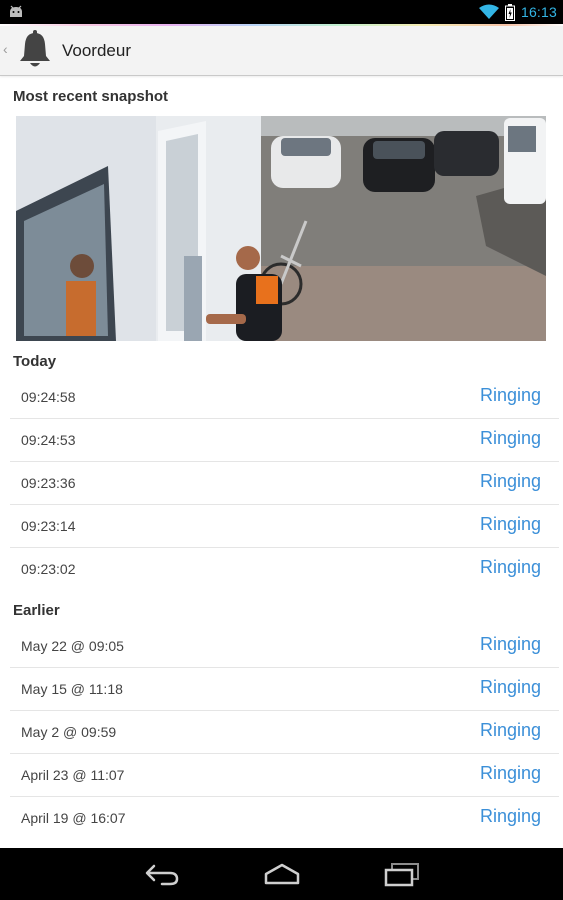 The image size is (563, 900). What do you see at coordinates (48, 526) in the screenshot?
I see `event-time: 09:23:14` at bounding box center [48, 526].